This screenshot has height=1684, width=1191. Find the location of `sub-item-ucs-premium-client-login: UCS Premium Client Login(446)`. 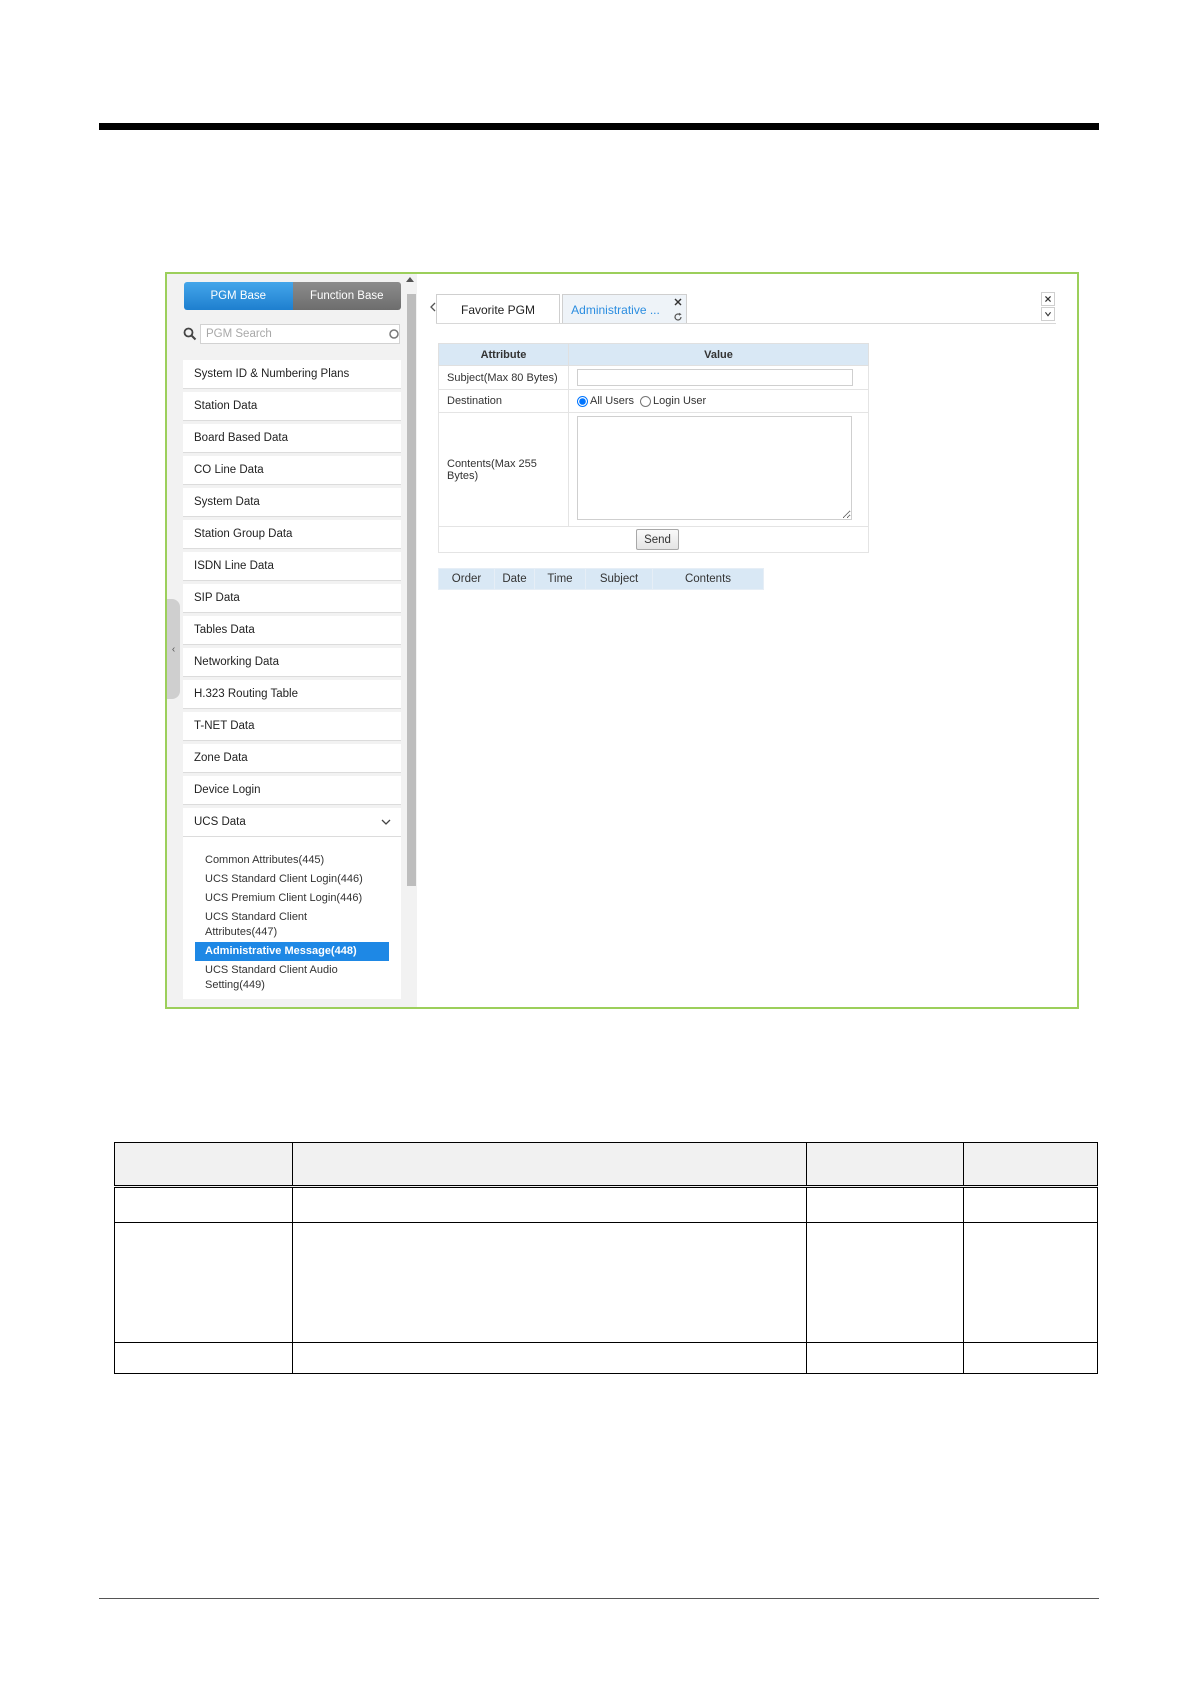

sub-item-ucs-premium-client-login: UCS Premium Client Login(446) is located at coordinates (292, 898).